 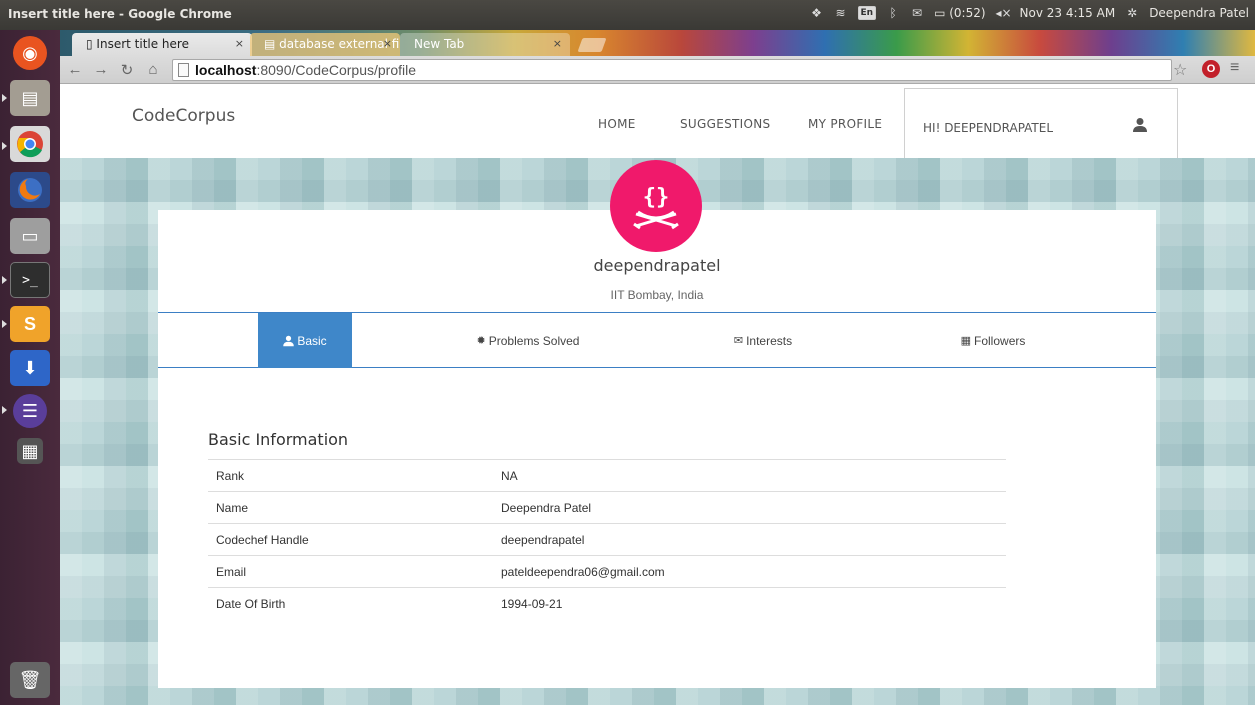 I want to click on dash-home-icon: ◉, so click(x=30, y=53).